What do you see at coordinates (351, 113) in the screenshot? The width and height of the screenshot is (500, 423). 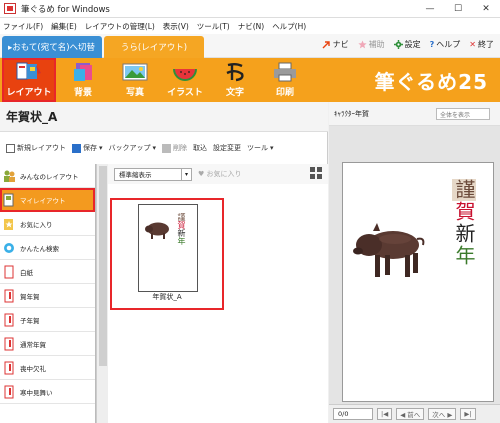 I see `preview-title: ｷｬﾗｸﾀｰ年賀` at bounding box center [351, 113].